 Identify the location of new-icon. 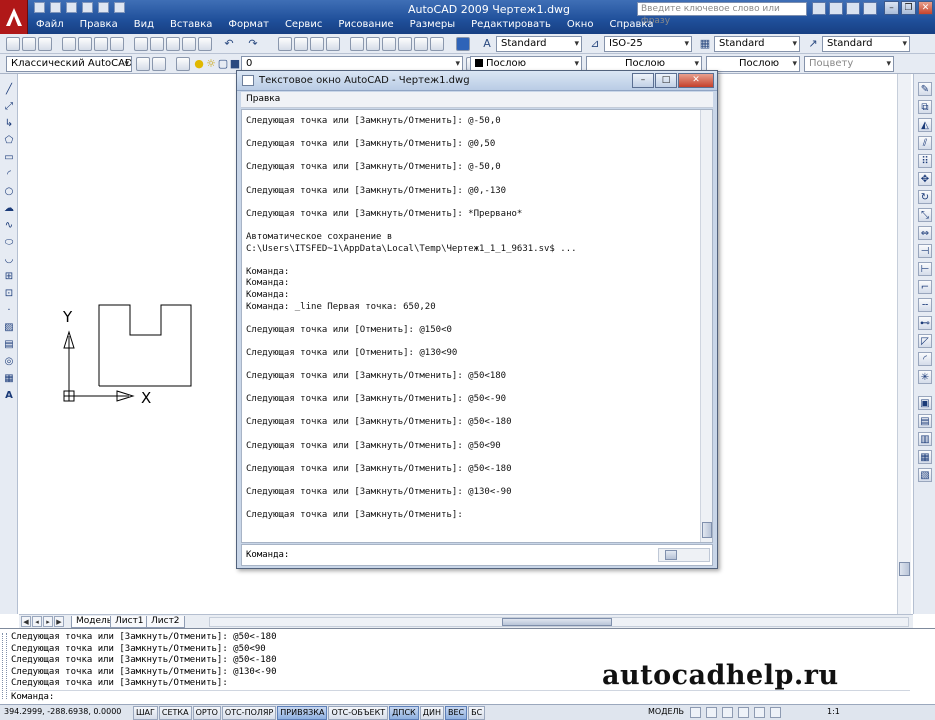
(13, 44).